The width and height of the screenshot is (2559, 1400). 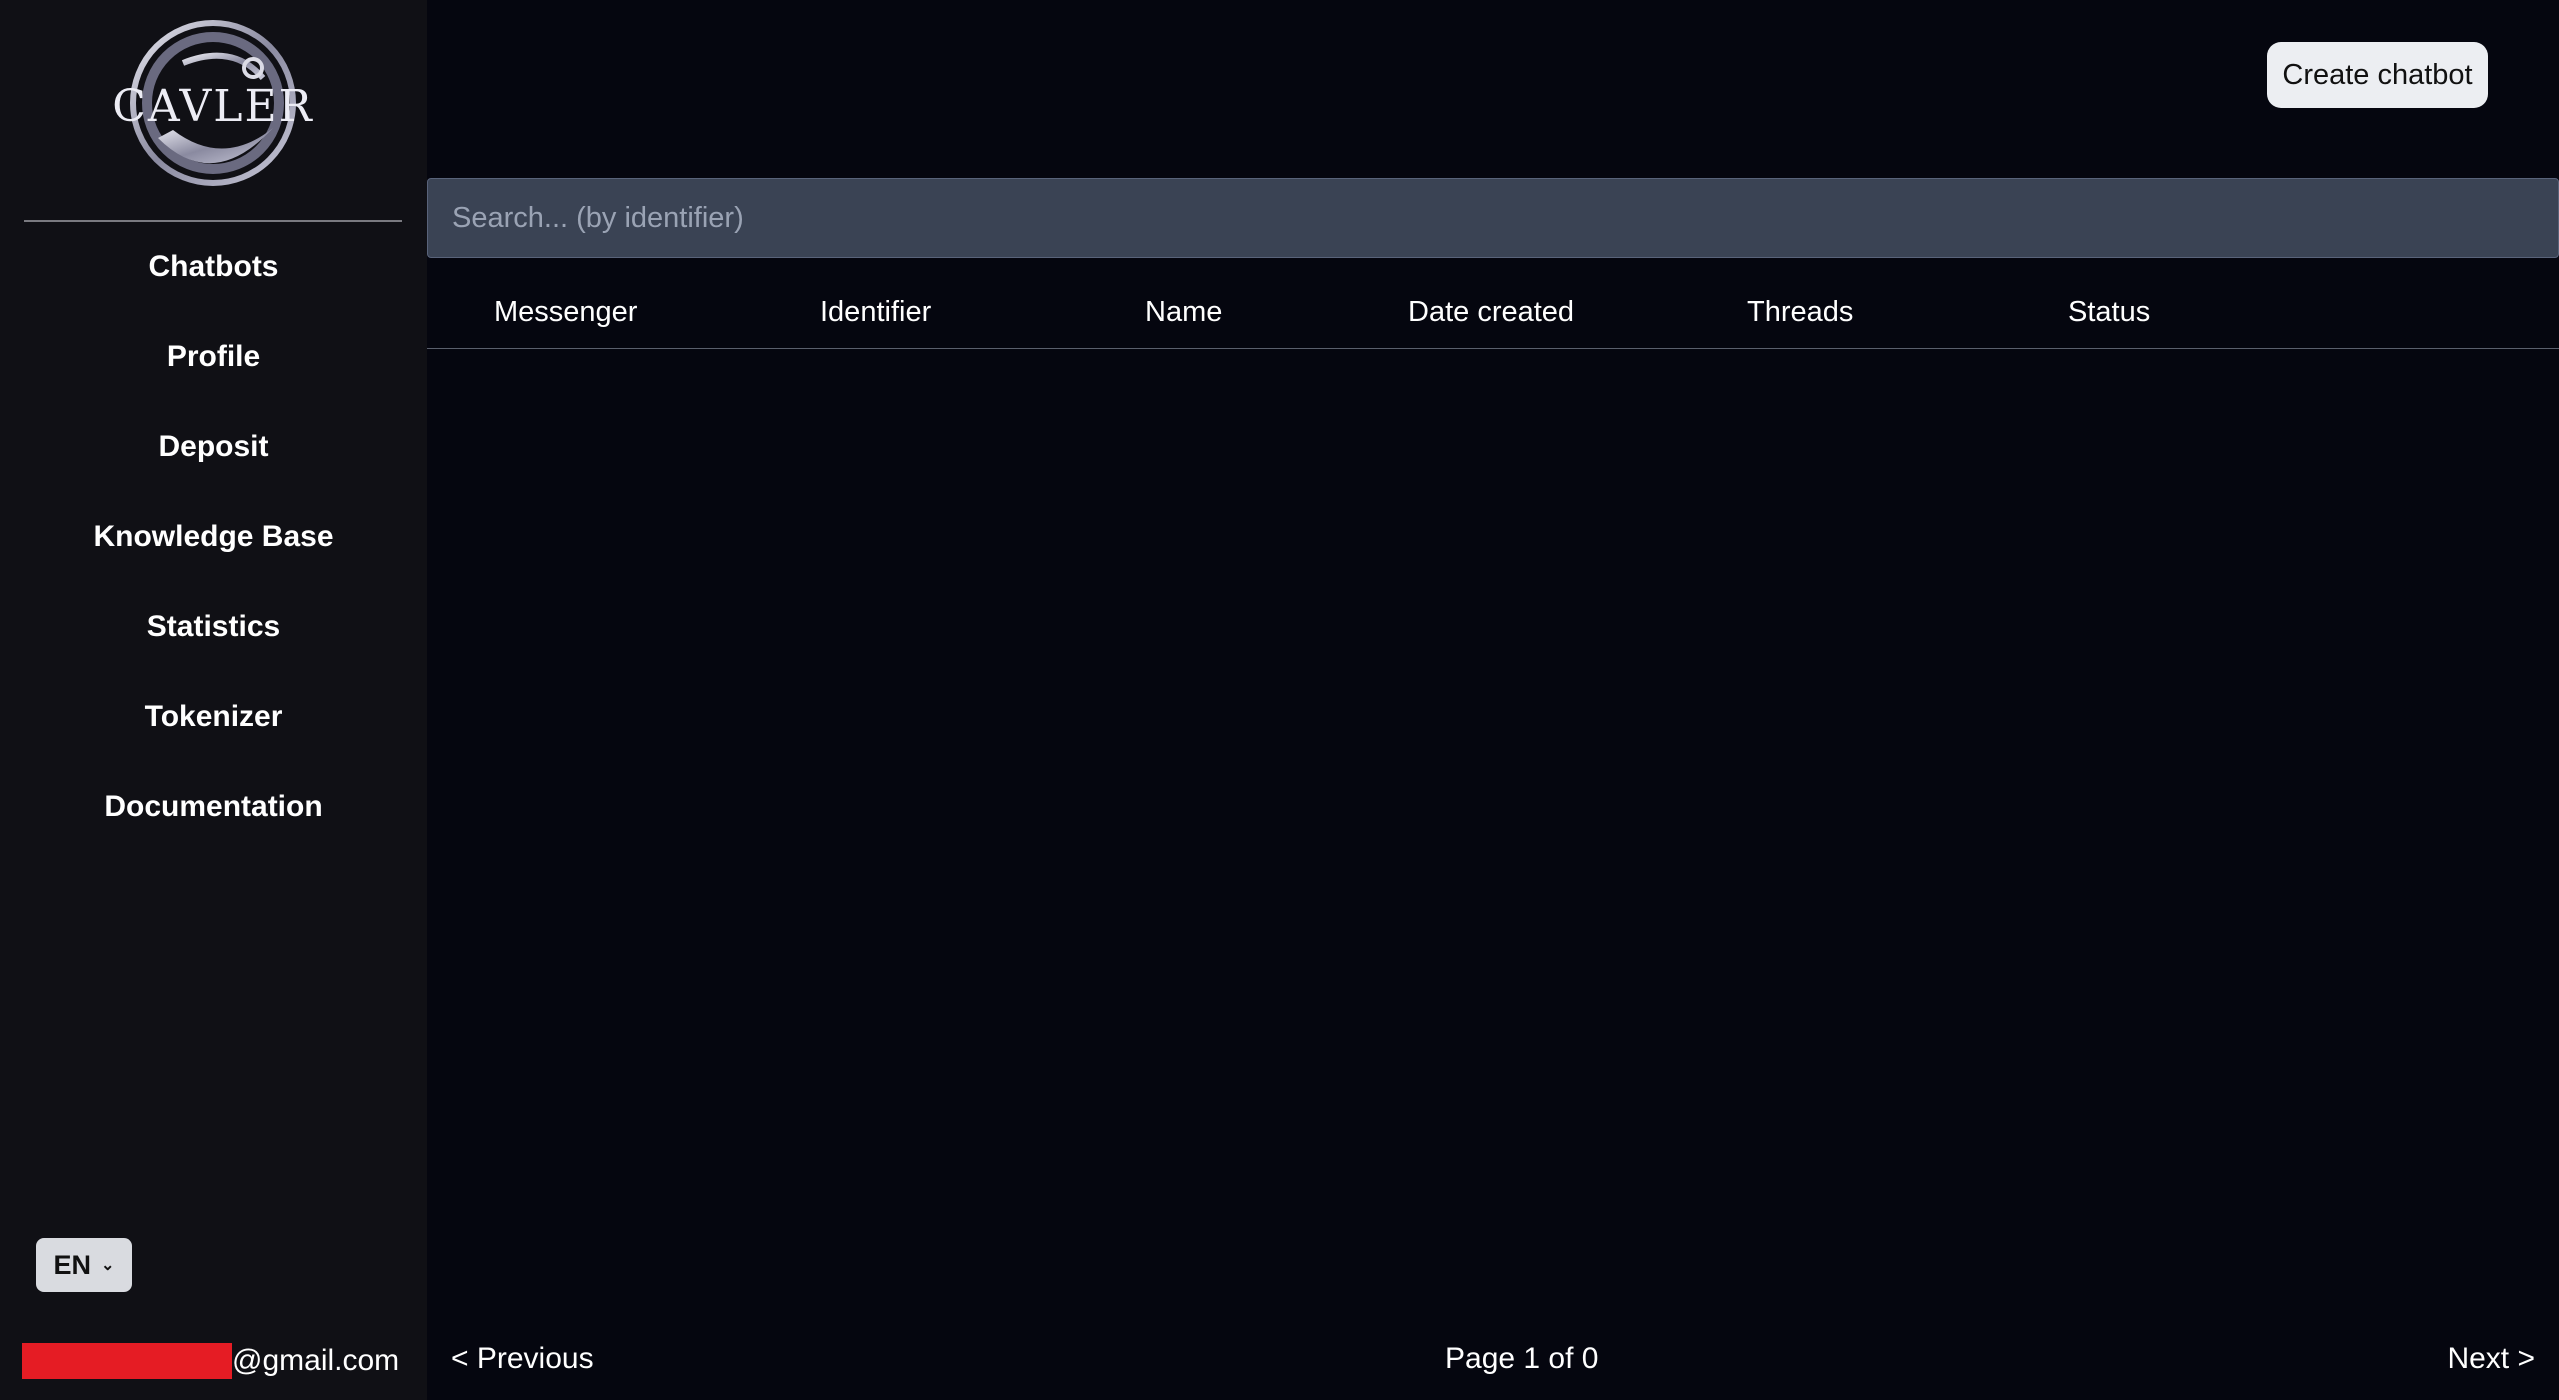 What do you see at coordinates (1800, 312) in the screenshot?
I see `column-header-threads: Threads` at bounding box center [1800, 312].